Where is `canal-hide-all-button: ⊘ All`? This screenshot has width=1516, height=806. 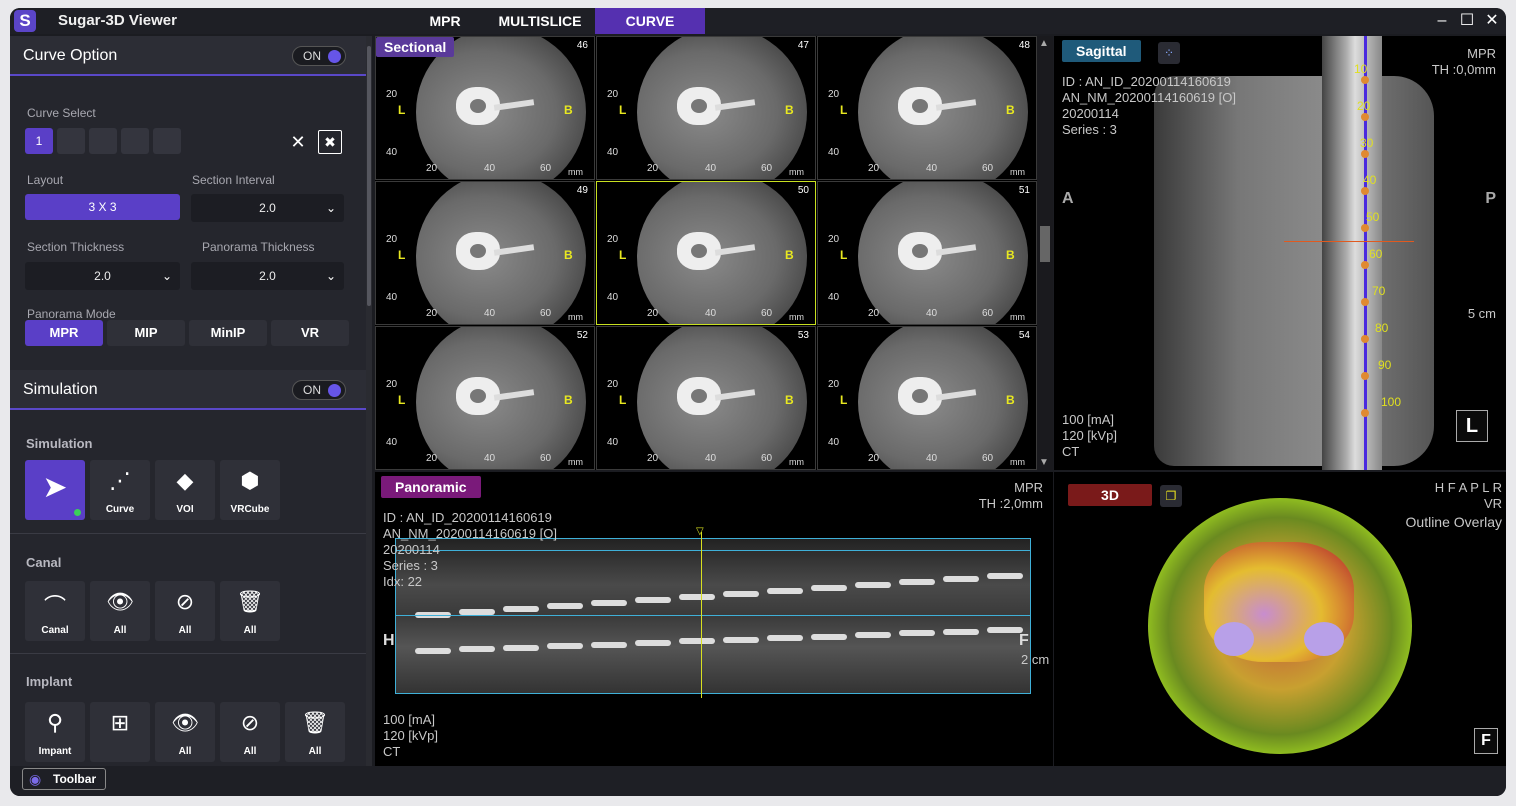 canal-hide-all-button: ⊘ All is located at coordinates (185, 611).